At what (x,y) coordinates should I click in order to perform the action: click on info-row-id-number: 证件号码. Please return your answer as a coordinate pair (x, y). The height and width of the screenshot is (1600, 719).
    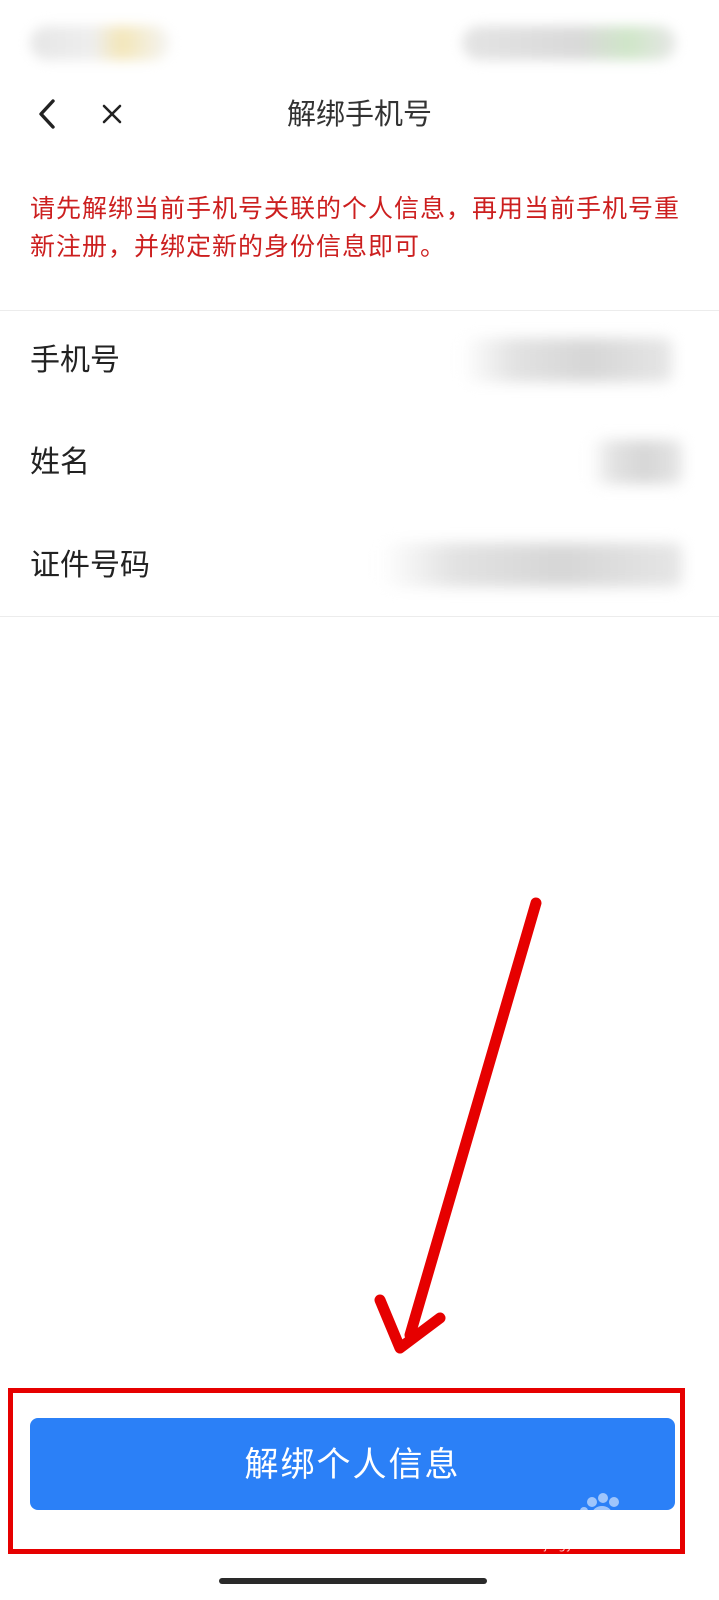
    Looking at the image, I should click on (359, 566).